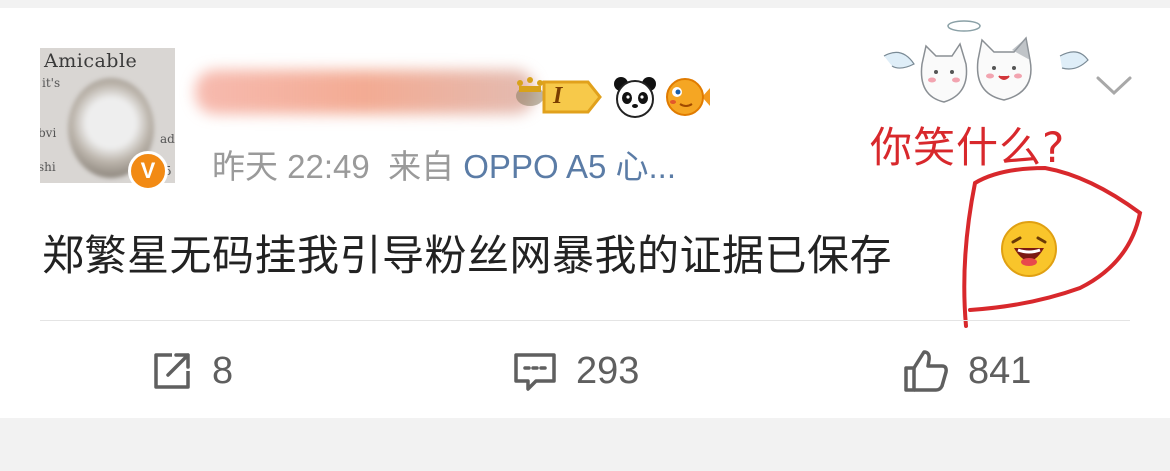  I want to click on thumbs-up-icon, so click(926, 371).